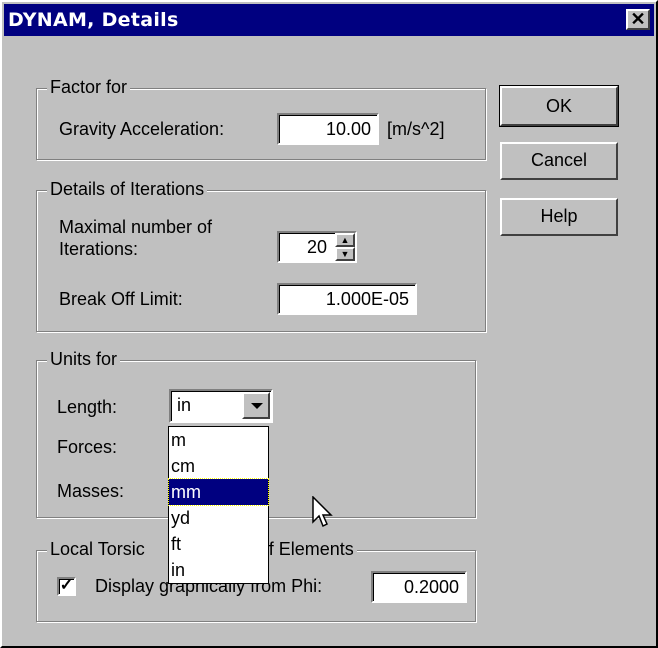 This screenshot has width=658, height=648. I want to click on mouse-pointer-icon, so click(322, 512).